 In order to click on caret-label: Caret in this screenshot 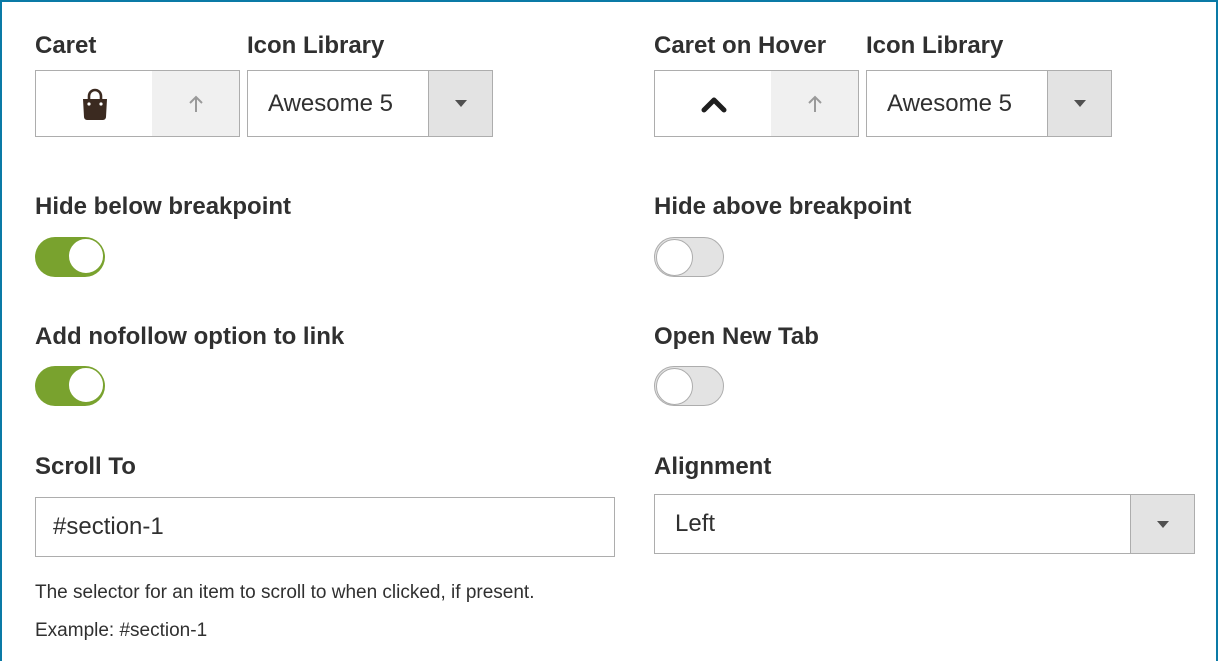, I will do `click(66, 45)`.